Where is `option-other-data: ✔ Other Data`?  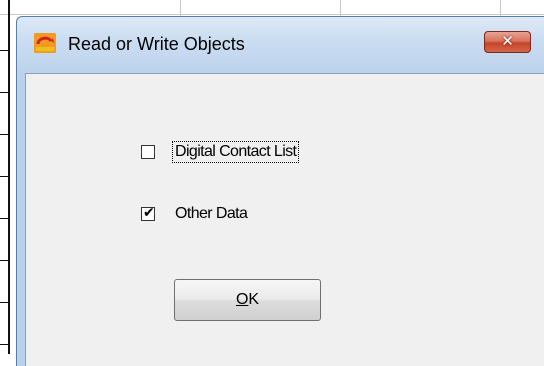
option-other-data: ✔ Other Data is located at coordinates (195, 214).